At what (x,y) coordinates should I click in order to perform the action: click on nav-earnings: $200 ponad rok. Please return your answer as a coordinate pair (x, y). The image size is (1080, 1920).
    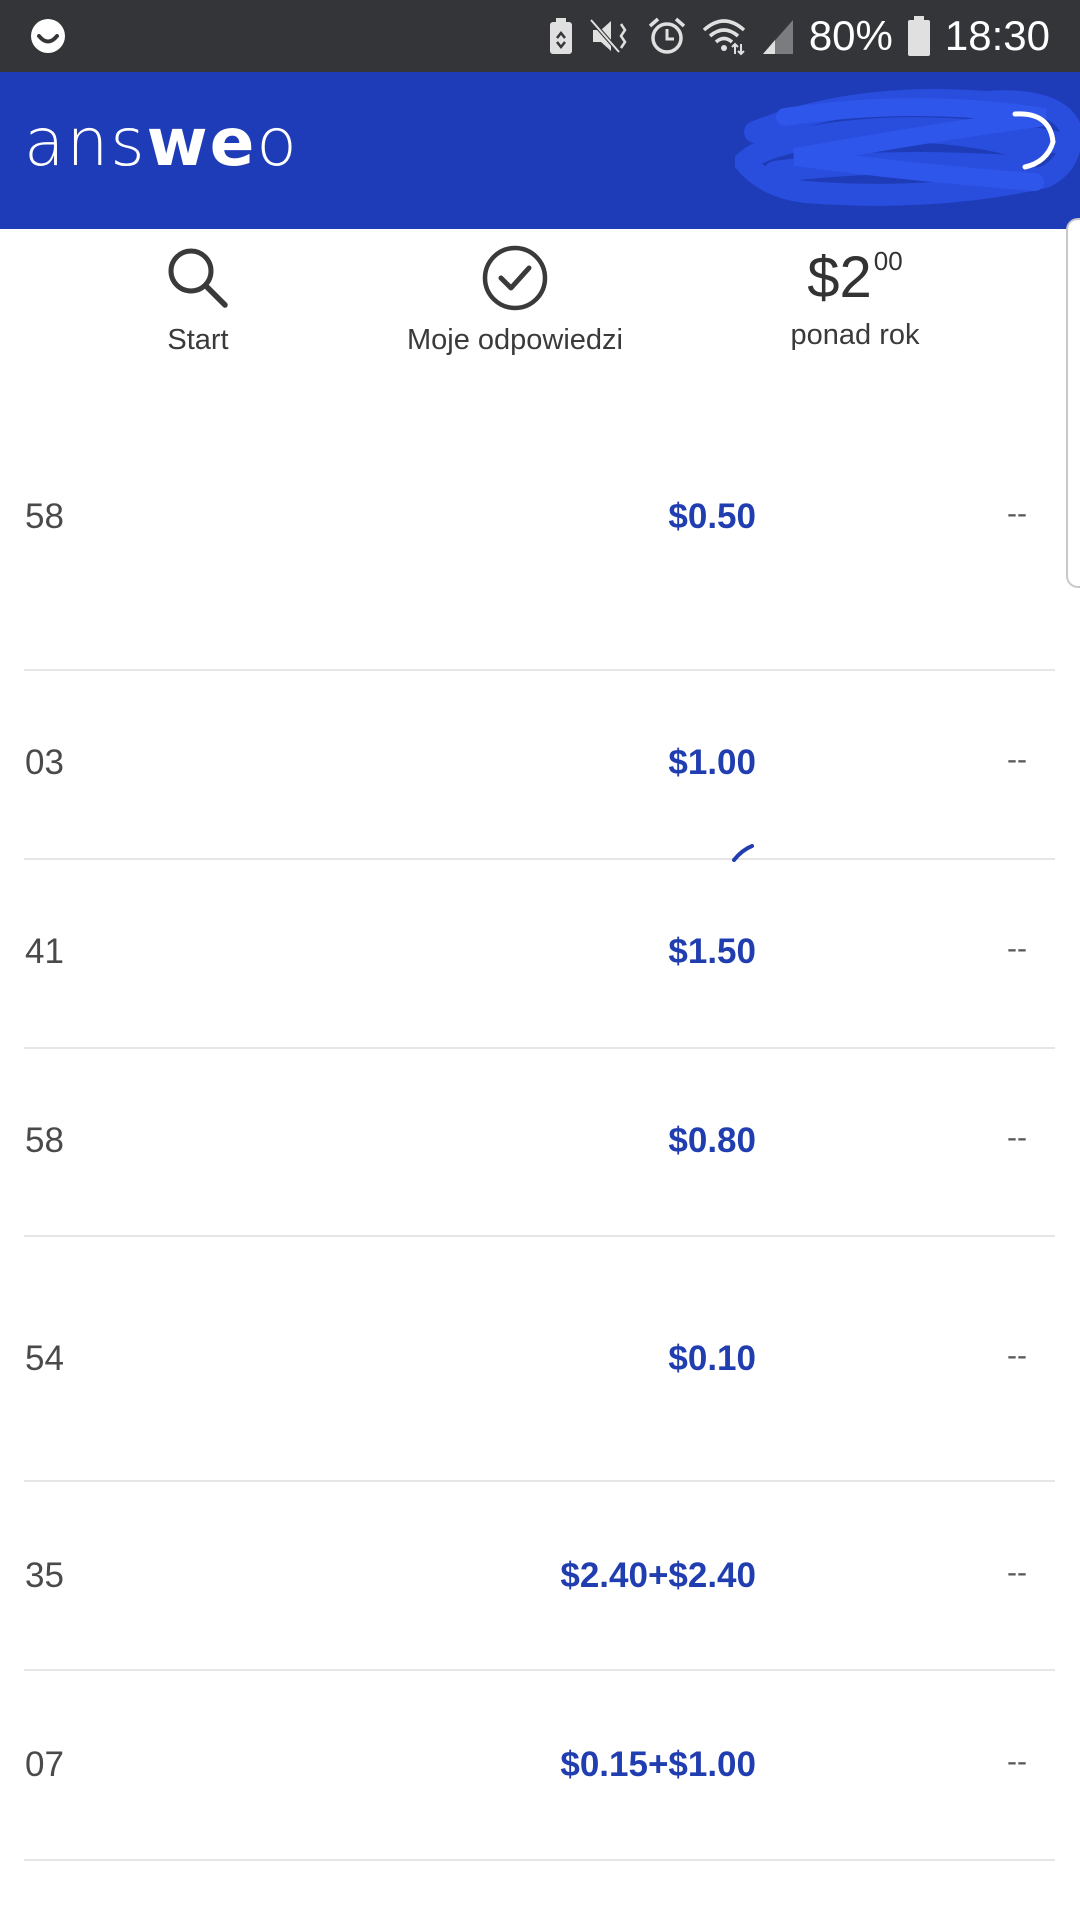
    Looking at the image, I should click on (855, 297).